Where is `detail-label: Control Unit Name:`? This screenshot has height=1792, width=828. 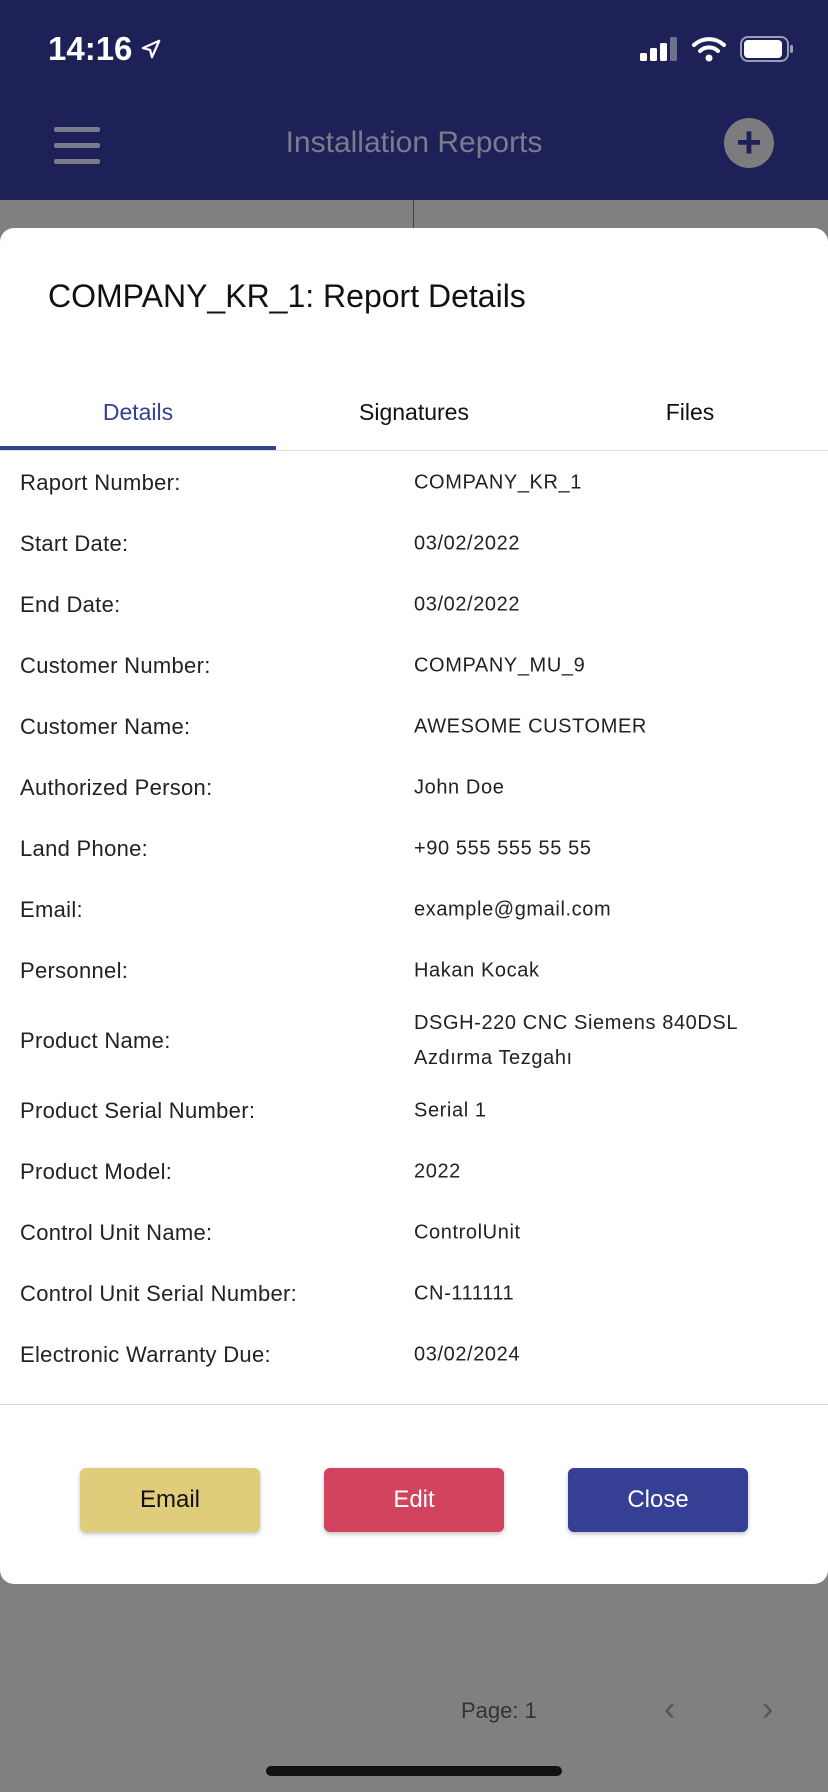
detail-label: Control Unit Name: is located at coordinates (116, 1232).